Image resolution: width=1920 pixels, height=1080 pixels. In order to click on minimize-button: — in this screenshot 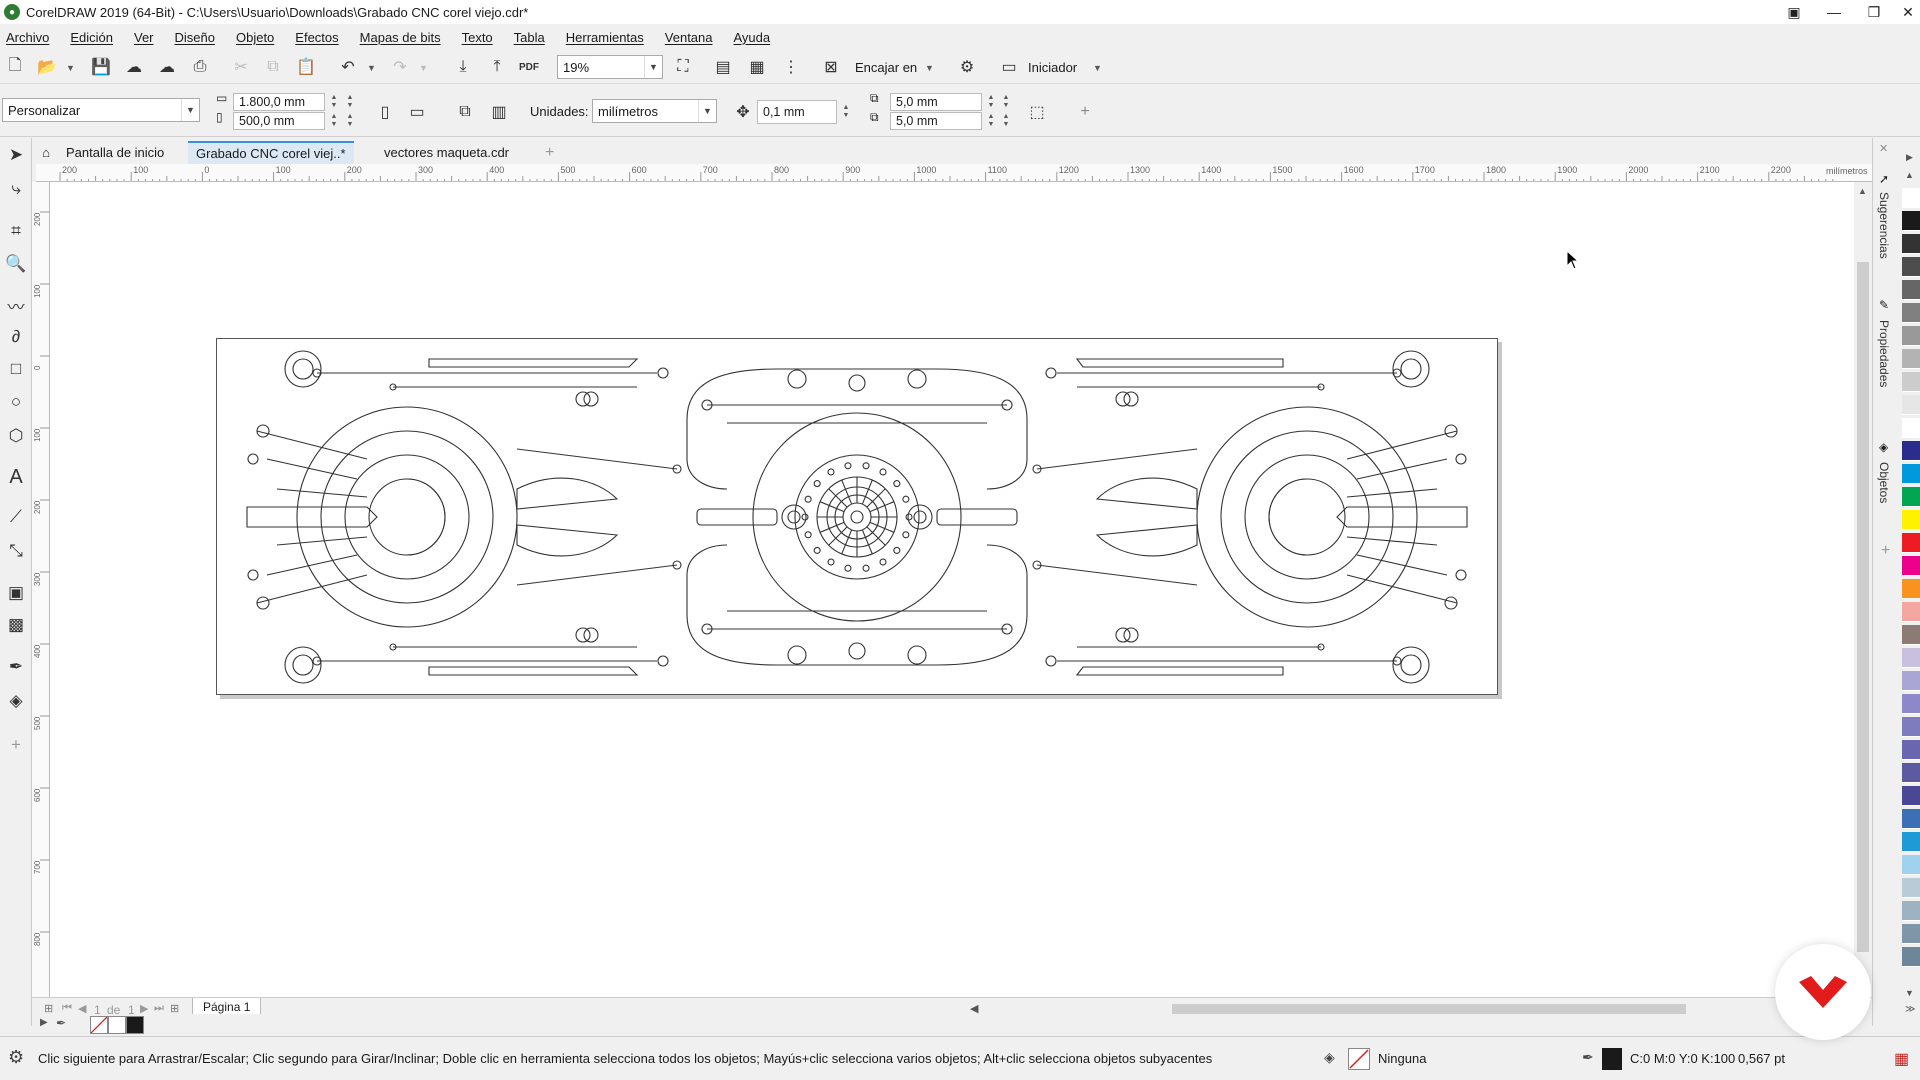, I will do `click(1834, 12)`.